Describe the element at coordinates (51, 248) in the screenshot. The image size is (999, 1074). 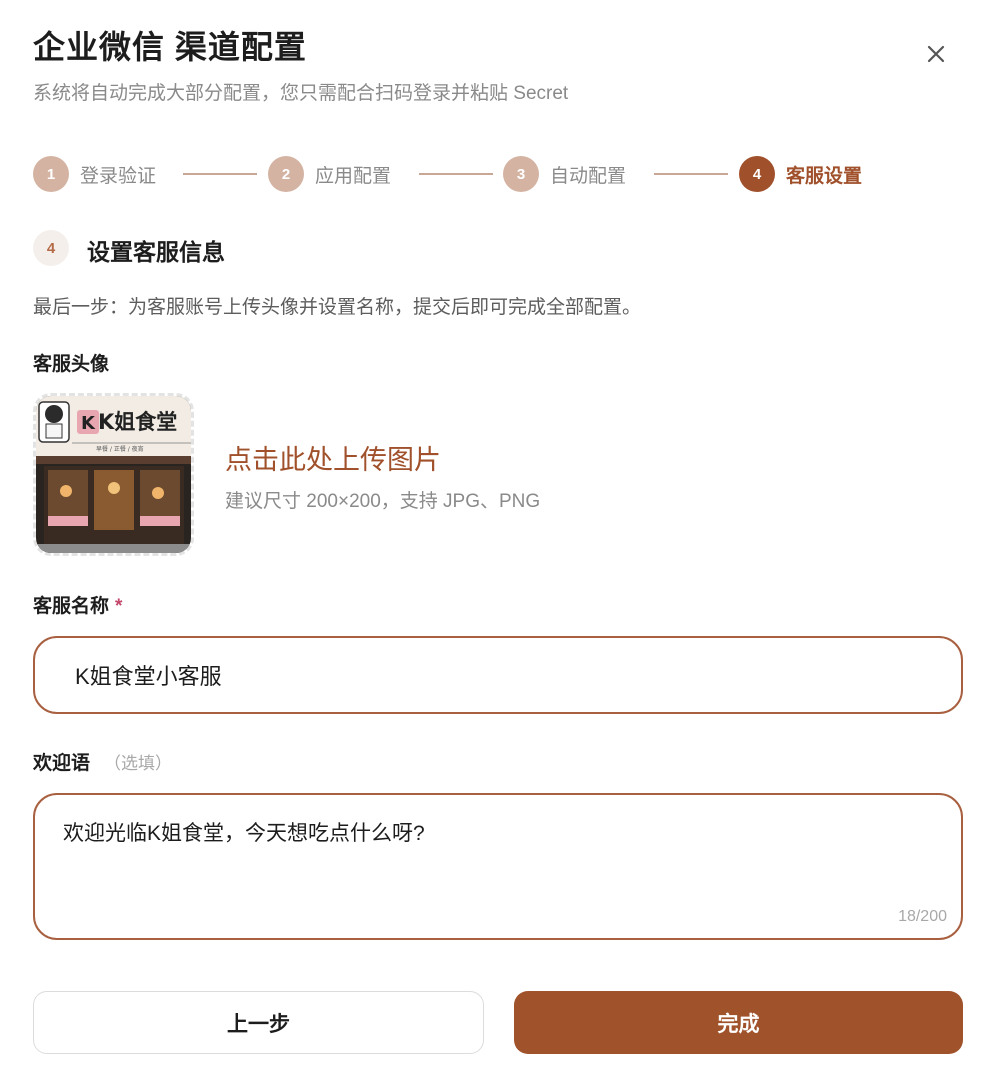
I see `section-number-badge: 4` at that location.